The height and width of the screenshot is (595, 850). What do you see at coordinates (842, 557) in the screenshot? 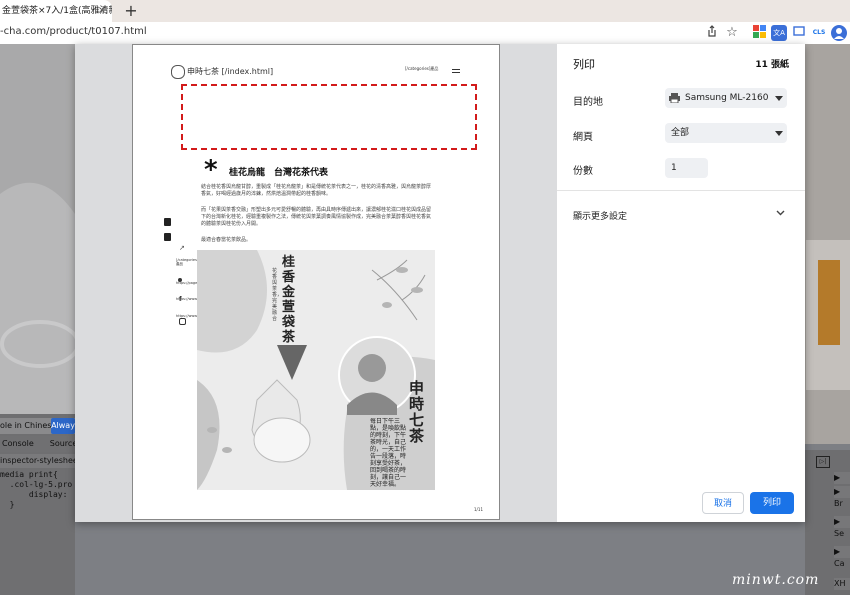
I see `devtools-section: ▶ Ca` at bounding box center [842, 557].